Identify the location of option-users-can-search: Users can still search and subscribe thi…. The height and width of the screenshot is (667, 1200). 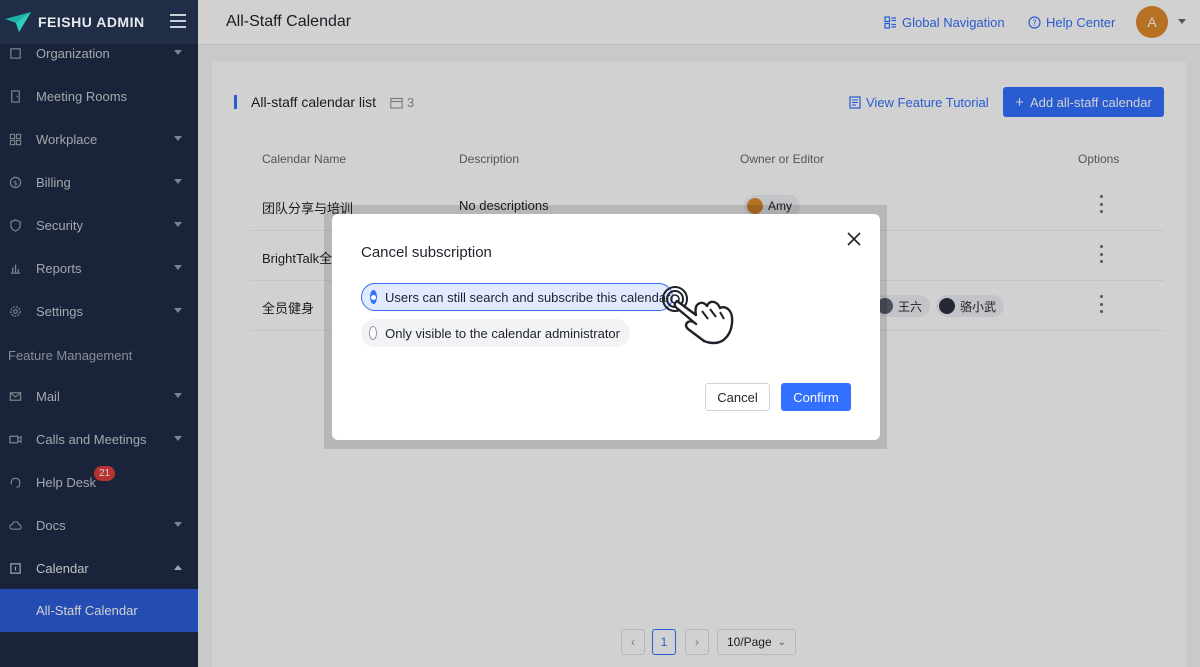
(517, 297).